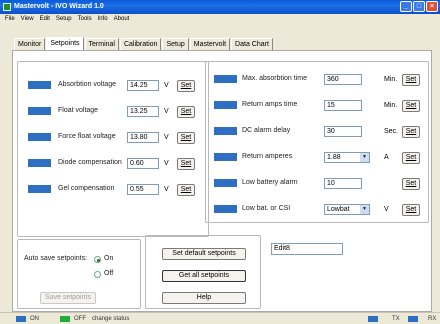 The height and width of the screenshot is (324, 440). I want to click on setpoint-row: DC alarm delay 30 Sec. Set, so click(320, 132).